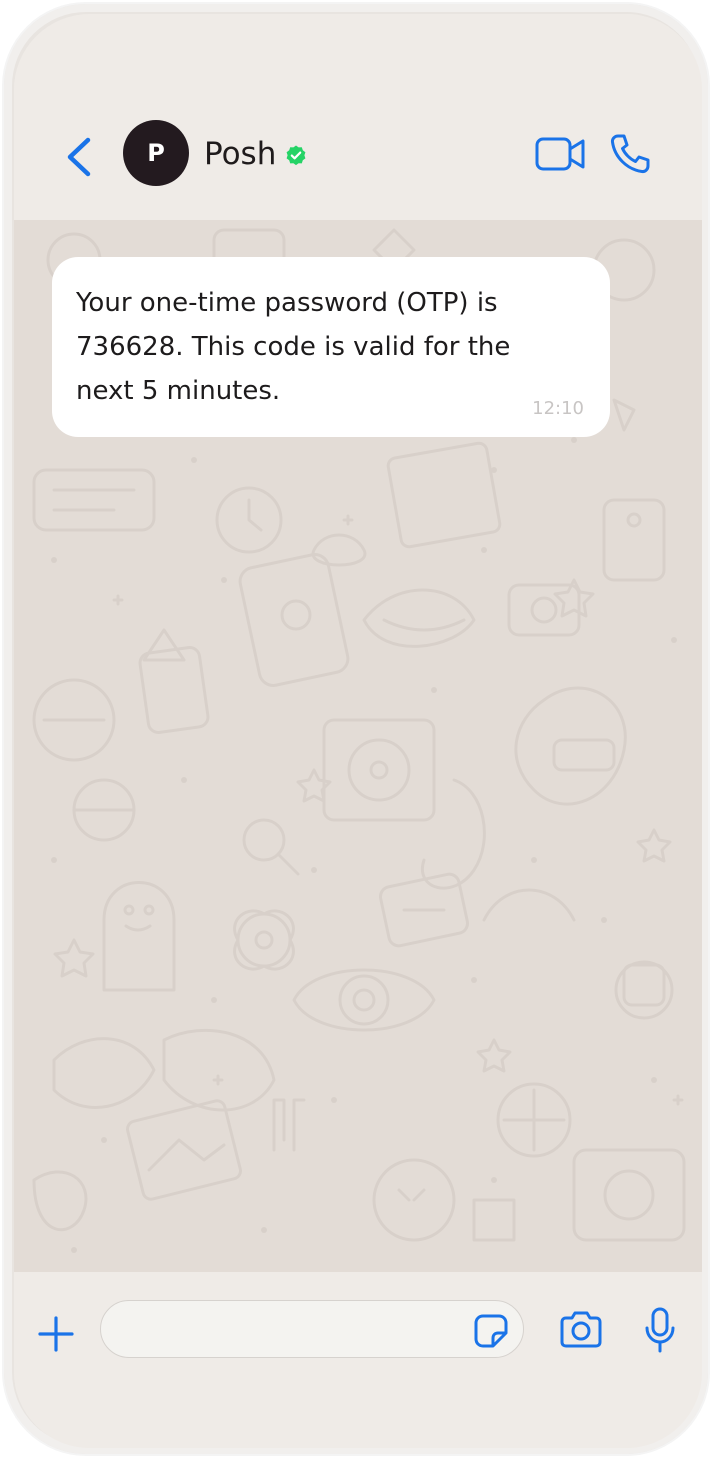 The width and height of the screenshot is (710, 1457). What do you see at coordinates (558, 408) in the screenshot?
I see `message-timestamp: 12:10` at bounding box center [558, 408].